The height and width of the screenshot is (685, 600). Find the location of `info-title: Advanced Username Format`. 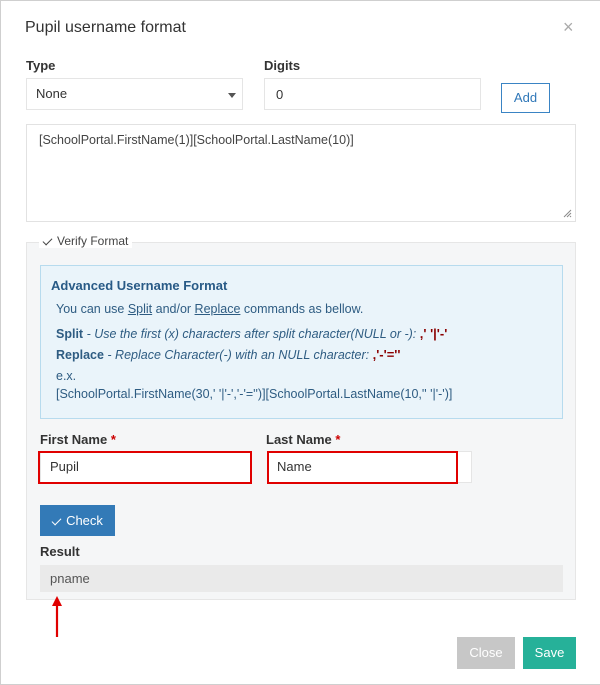

info-title: Advanced Username Format is located at coordinates (139, 285).